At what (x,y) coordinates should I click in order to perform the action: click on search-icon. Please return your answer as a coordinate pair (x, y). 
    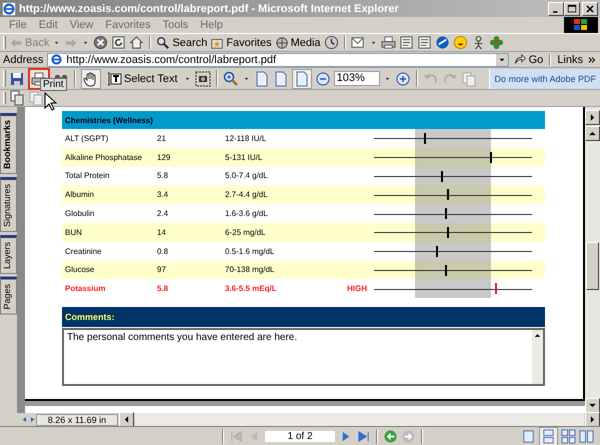
    Looking at the image, I should click on (163, 43).